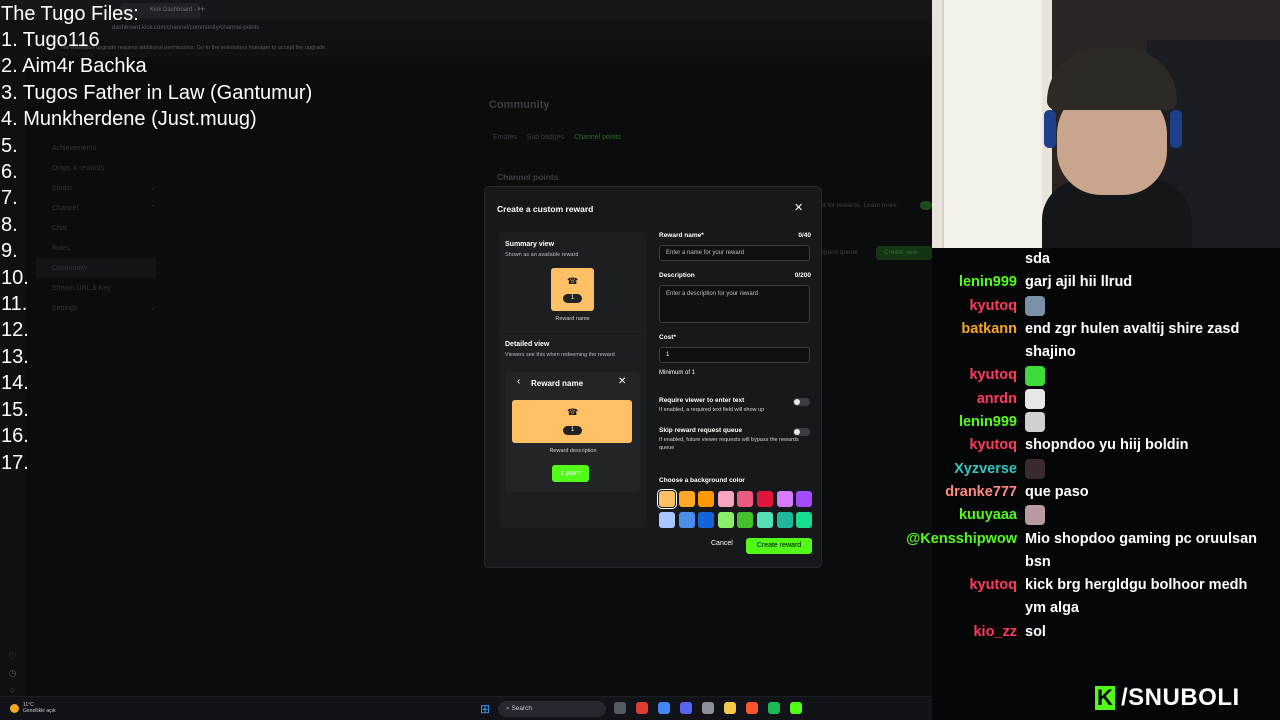 The width and height of the screenshot is (1280, 720). I want to click on list-item: 6., so click(9, 172).